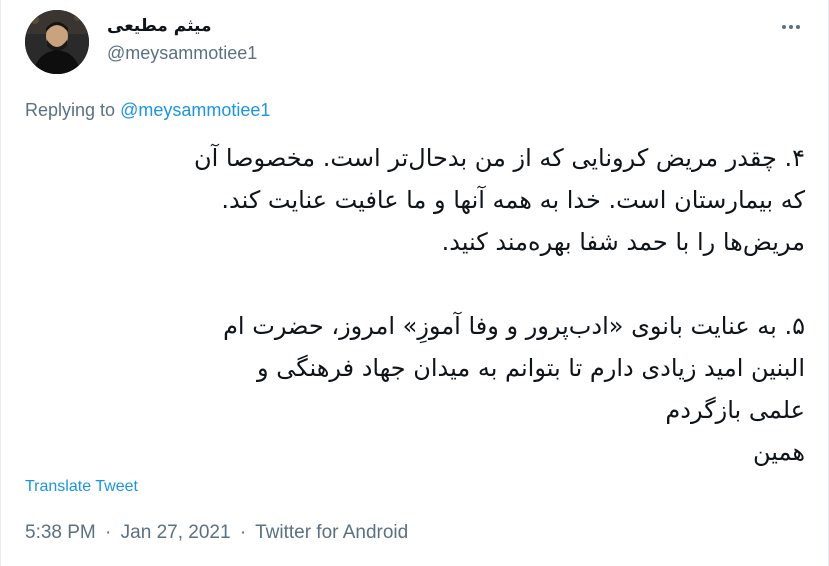 This screenshot has width=829, height=566. Describe the element at coordinates (176, 532) in the screenshot. I see `tweet-date: Jan 27, 2021` at that location.